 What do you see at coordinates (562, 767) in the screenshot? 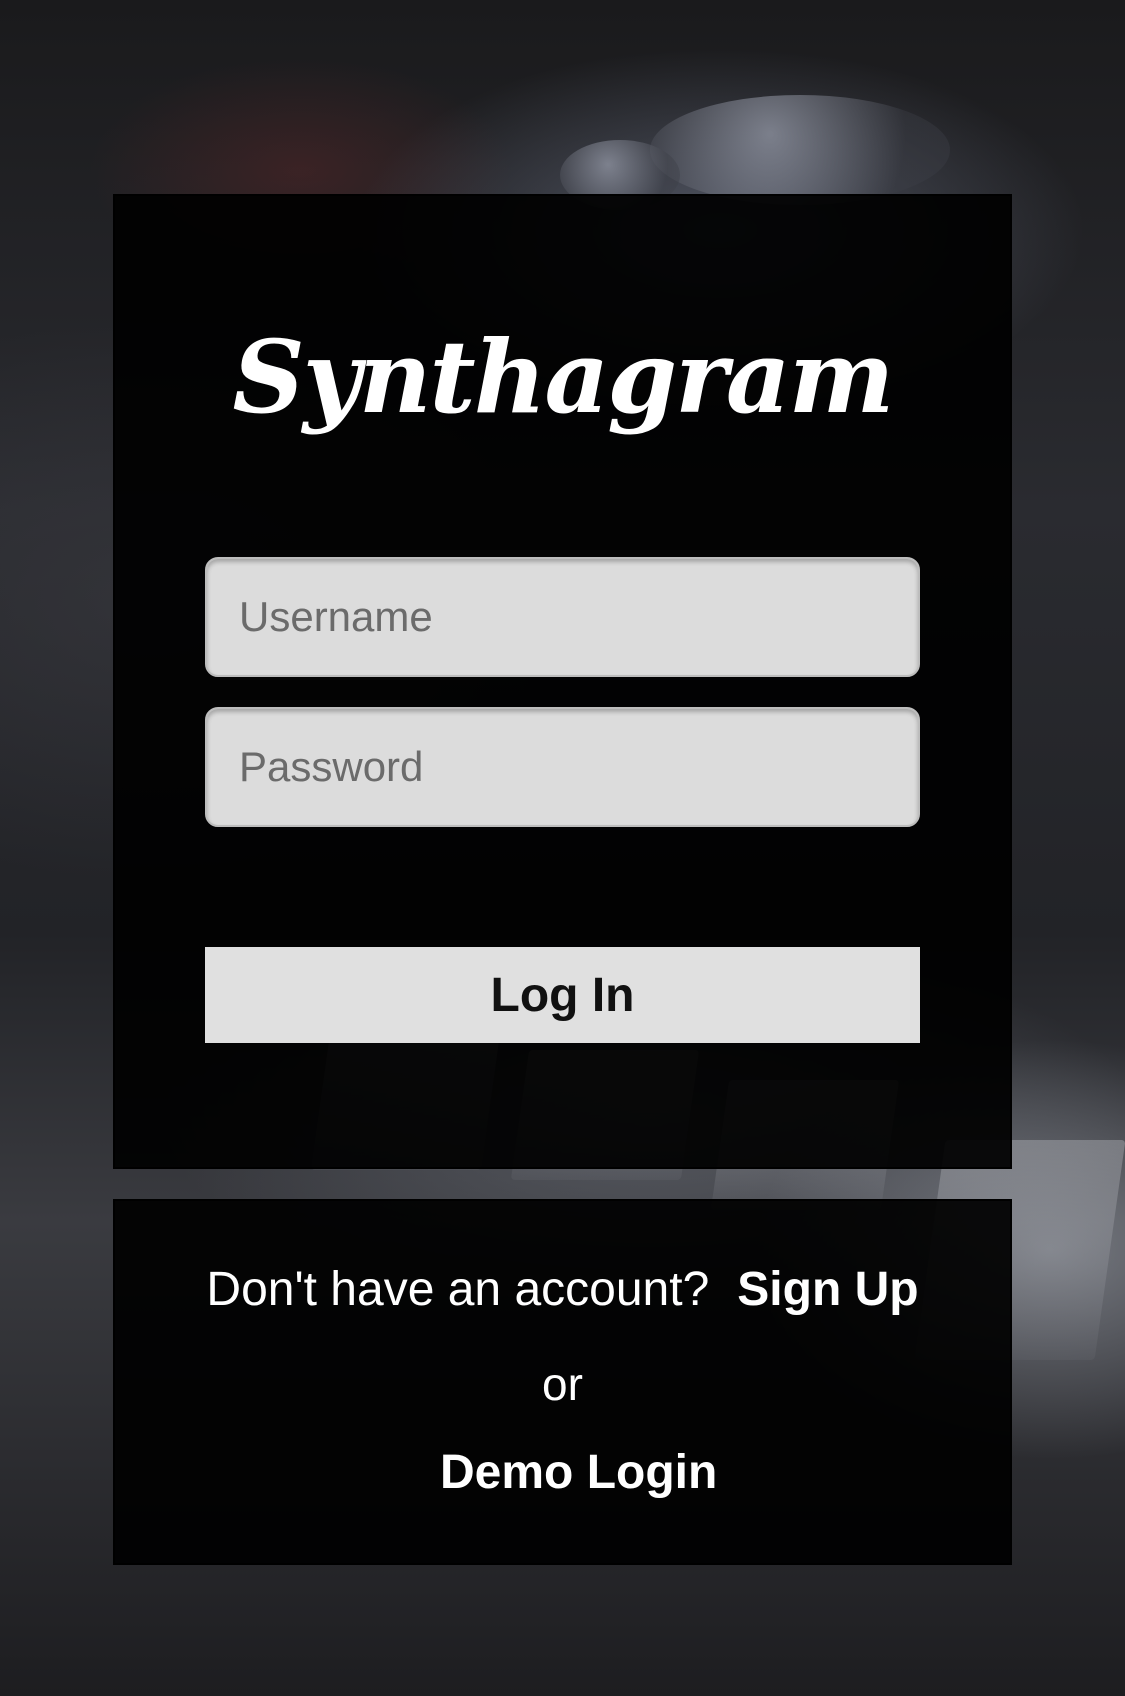
I see `password-input` at bounding box center [562, 767].